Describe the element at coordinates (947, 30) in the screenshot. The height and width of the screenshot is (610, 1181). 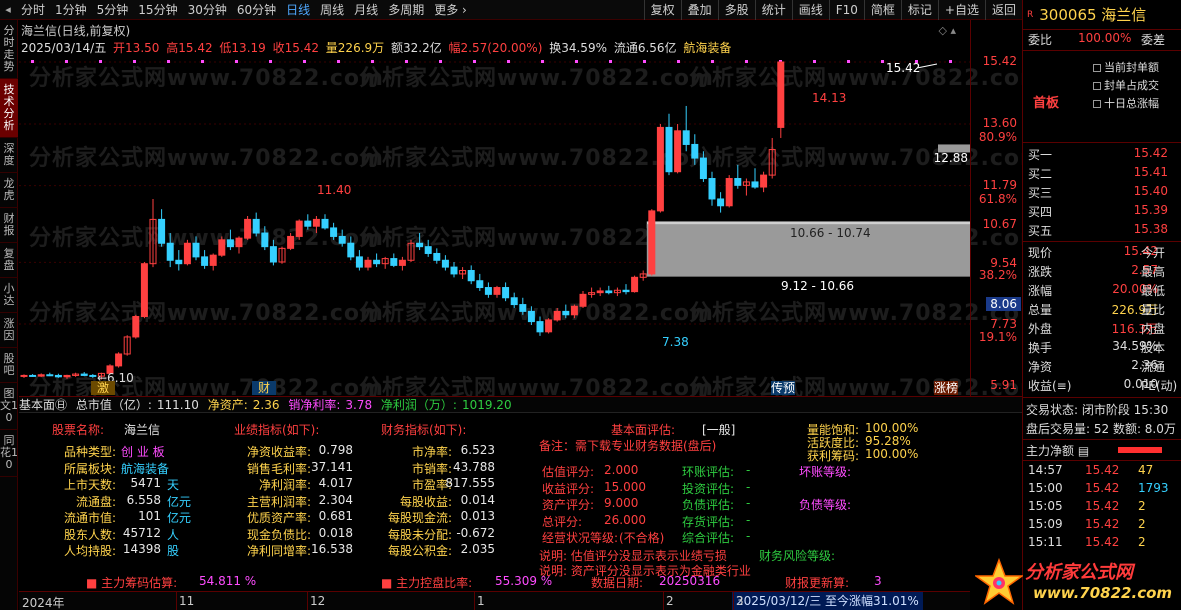
I see `chart-corner-icons: ◇ ▴` at that location.